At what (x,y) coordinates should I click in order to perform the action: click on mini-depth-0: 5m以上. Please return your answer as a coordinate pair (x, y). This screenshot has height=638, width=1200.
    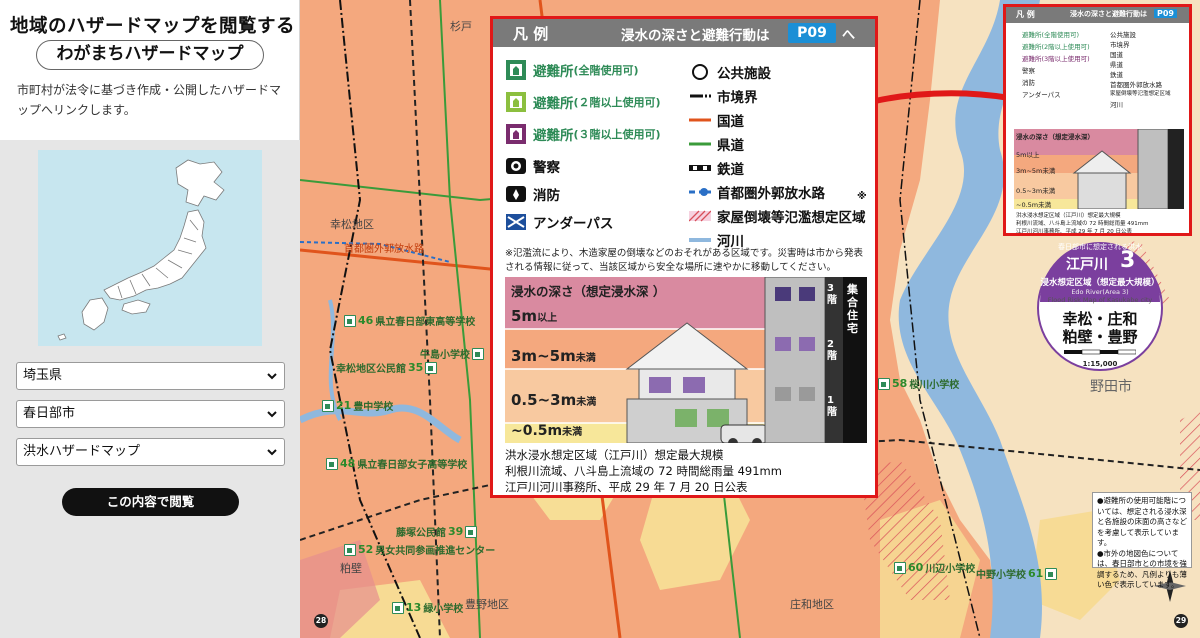
    Looking at the image, I should click on (1028, 155).